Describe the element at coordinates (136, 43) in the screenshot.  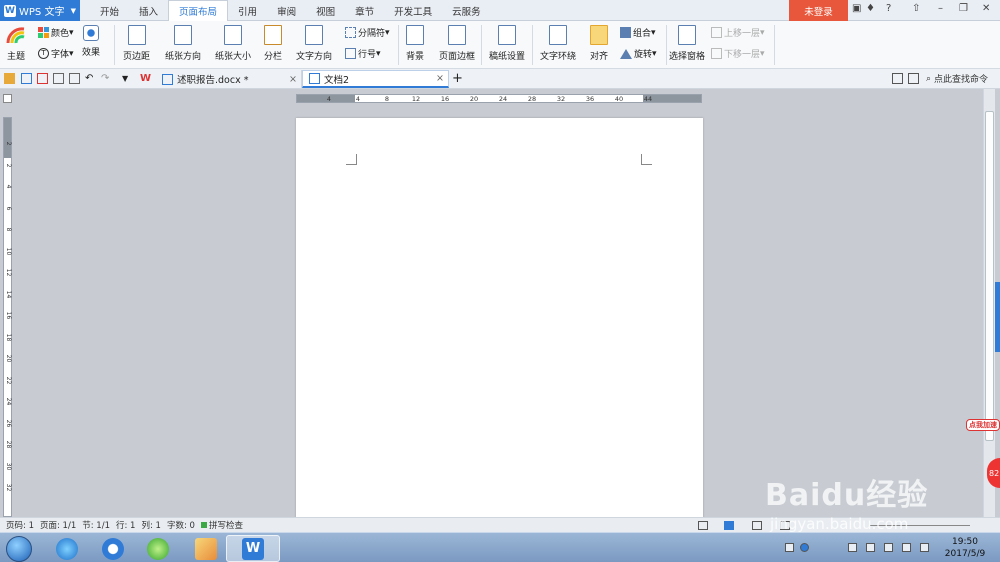
I see `margins-button: 页边距` at that location.